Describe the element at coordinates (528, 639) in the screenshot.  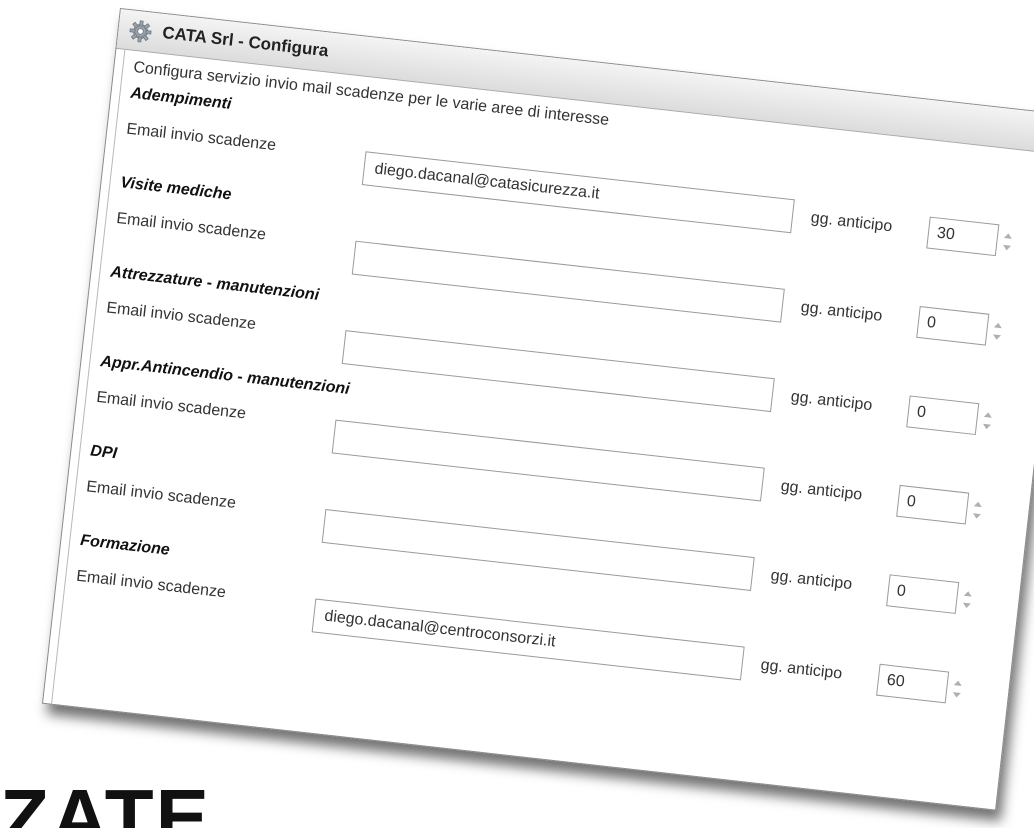
I see `email-input-formazione` at that location.